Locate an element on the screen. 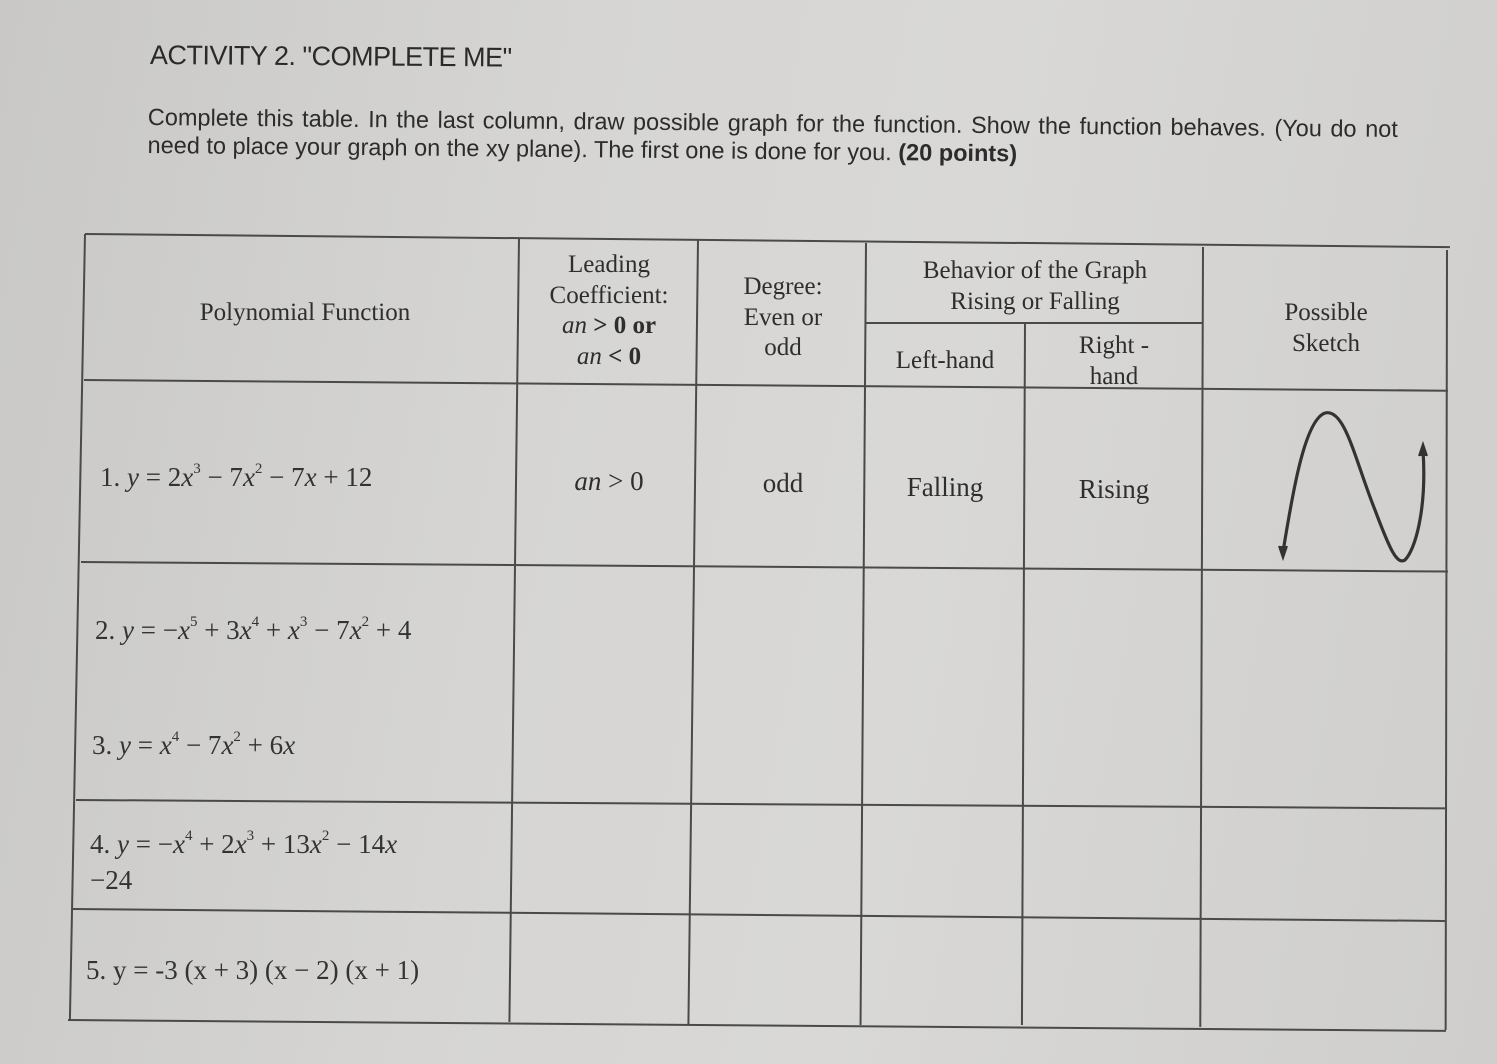 This screenshot has height=1064, width=1497. row4-sketch-cell is located at coordinates (1324, 864).